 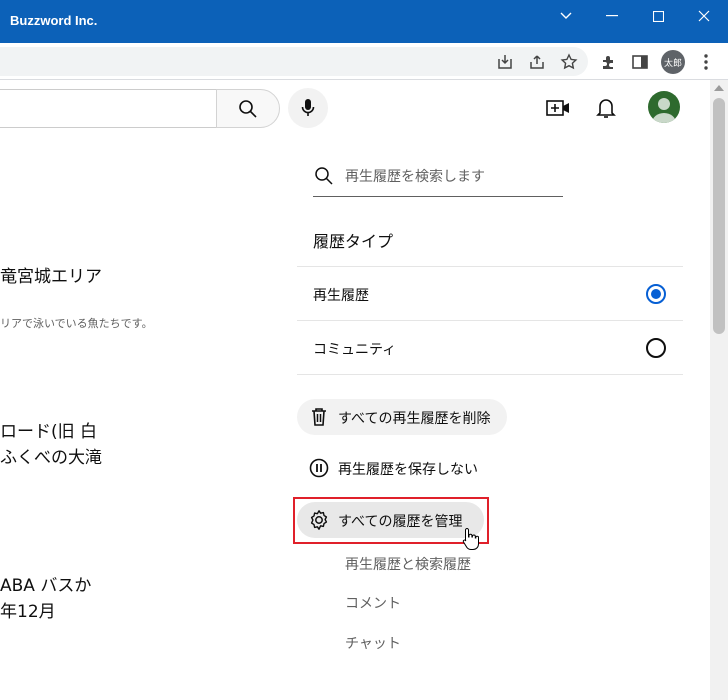 What do you see at coordinates (414, 419) in the screenshot?
I see `delete-all-history-label: すべての再生履歴を削除` at bounding box center [414, 419].